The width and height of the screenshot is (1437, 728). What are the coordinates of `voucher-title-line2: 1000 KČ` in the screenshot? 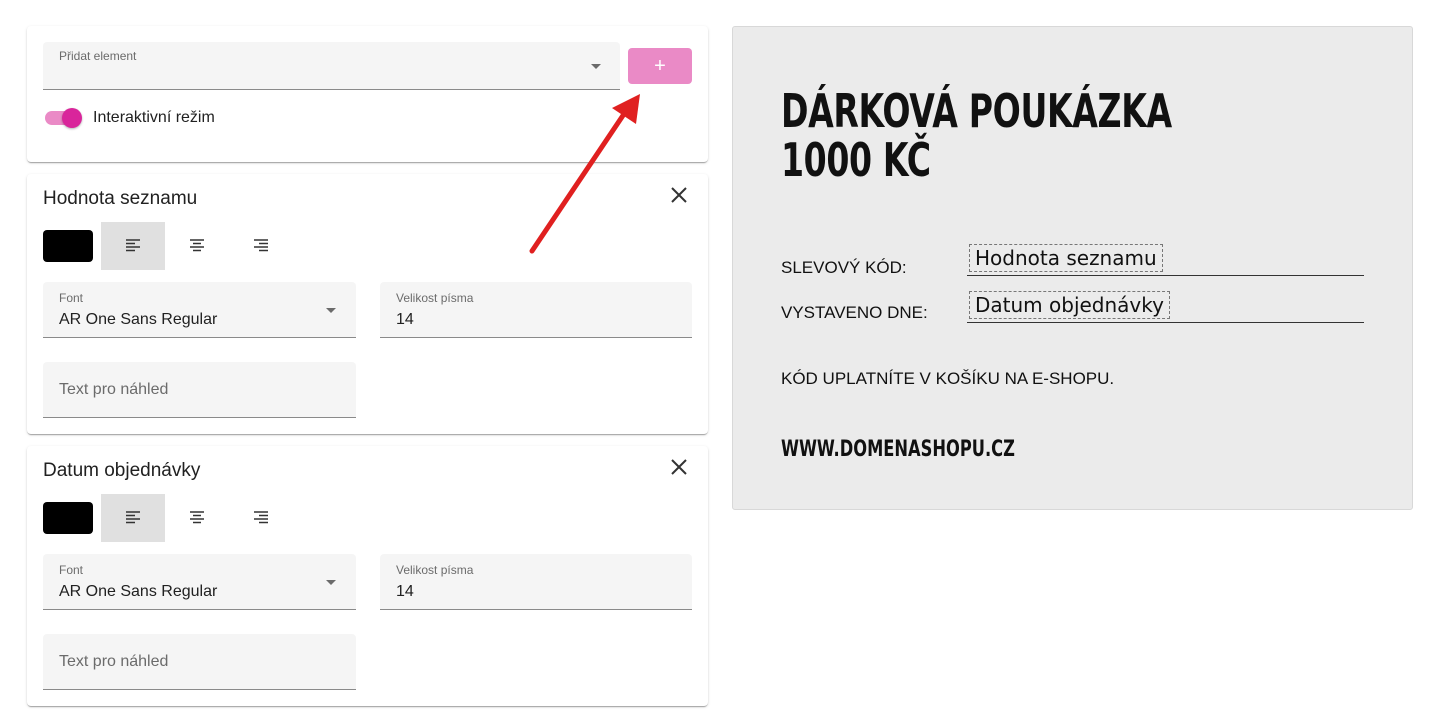 It's located at (856, 160).